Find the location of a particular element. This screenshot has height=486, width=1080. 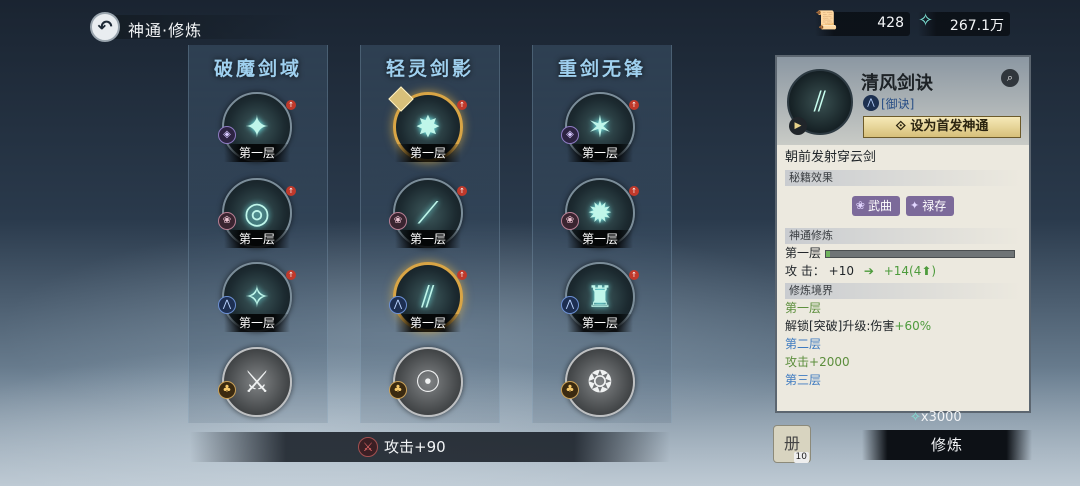

manual-book-icon: 册 10 is located at coordinates (792, 444).